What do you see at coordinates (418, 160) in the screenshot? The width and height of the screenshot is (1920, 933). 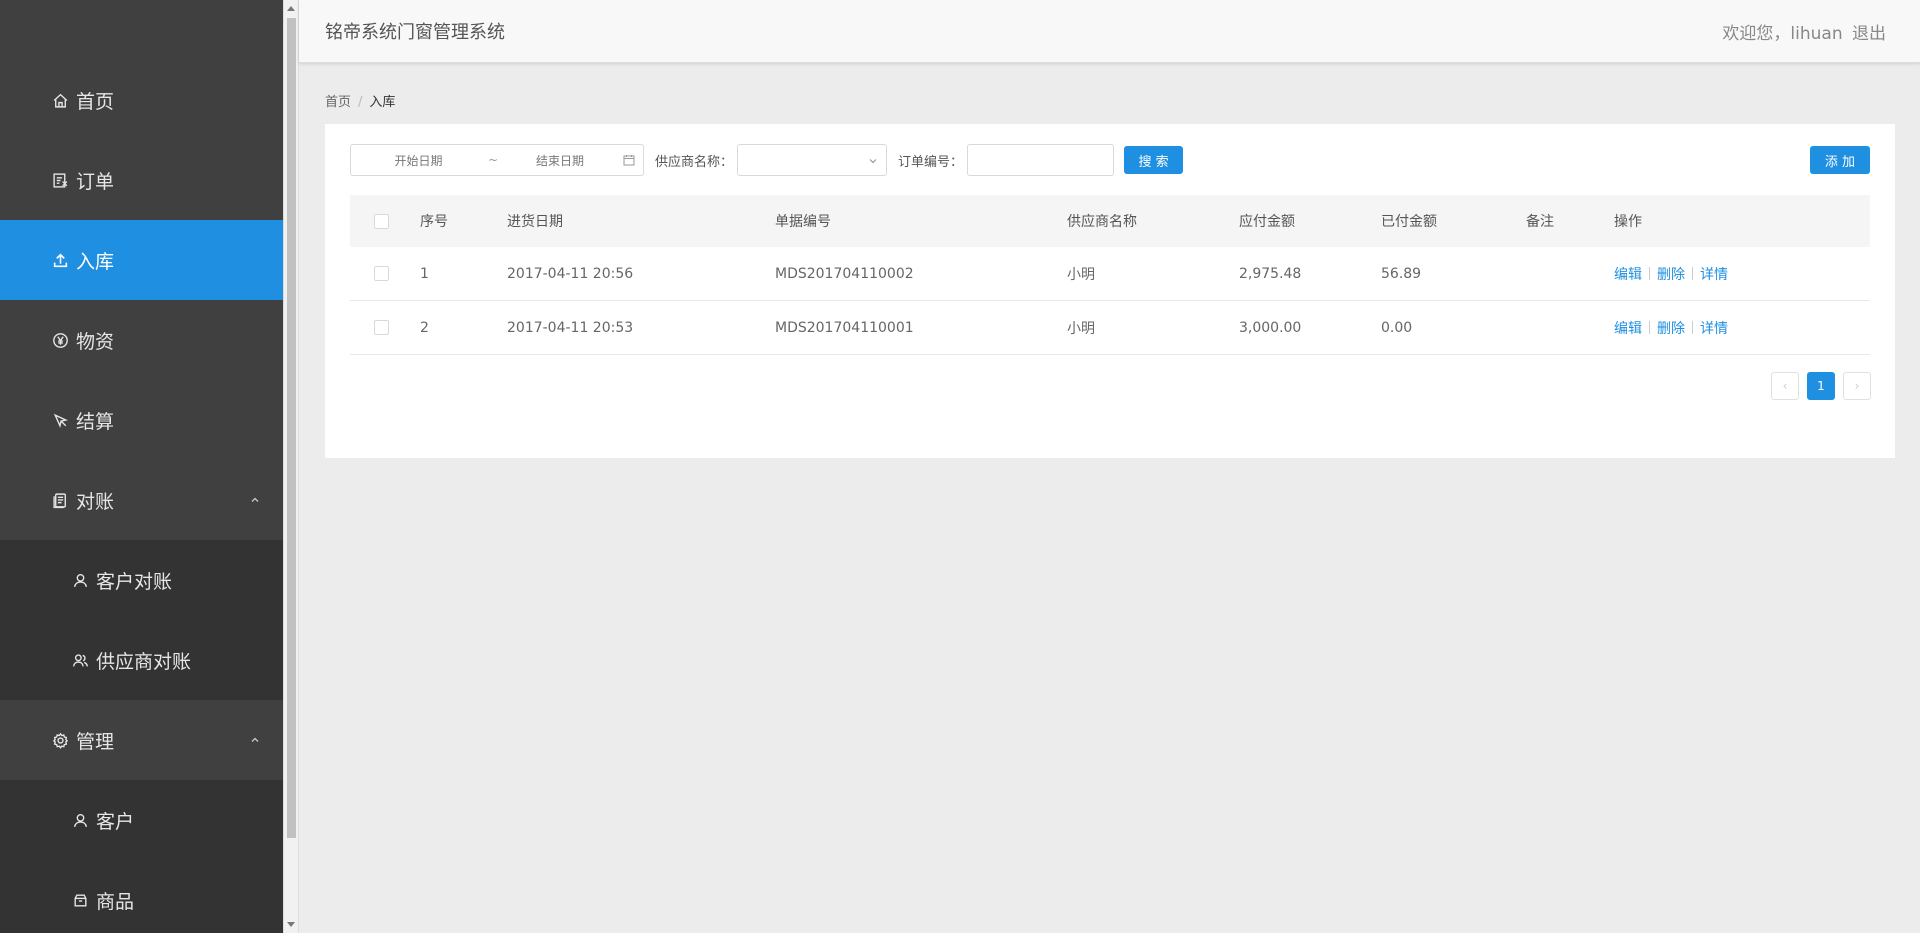 I see `start-date-input: 开始日期` at bounding box center [418, 160].